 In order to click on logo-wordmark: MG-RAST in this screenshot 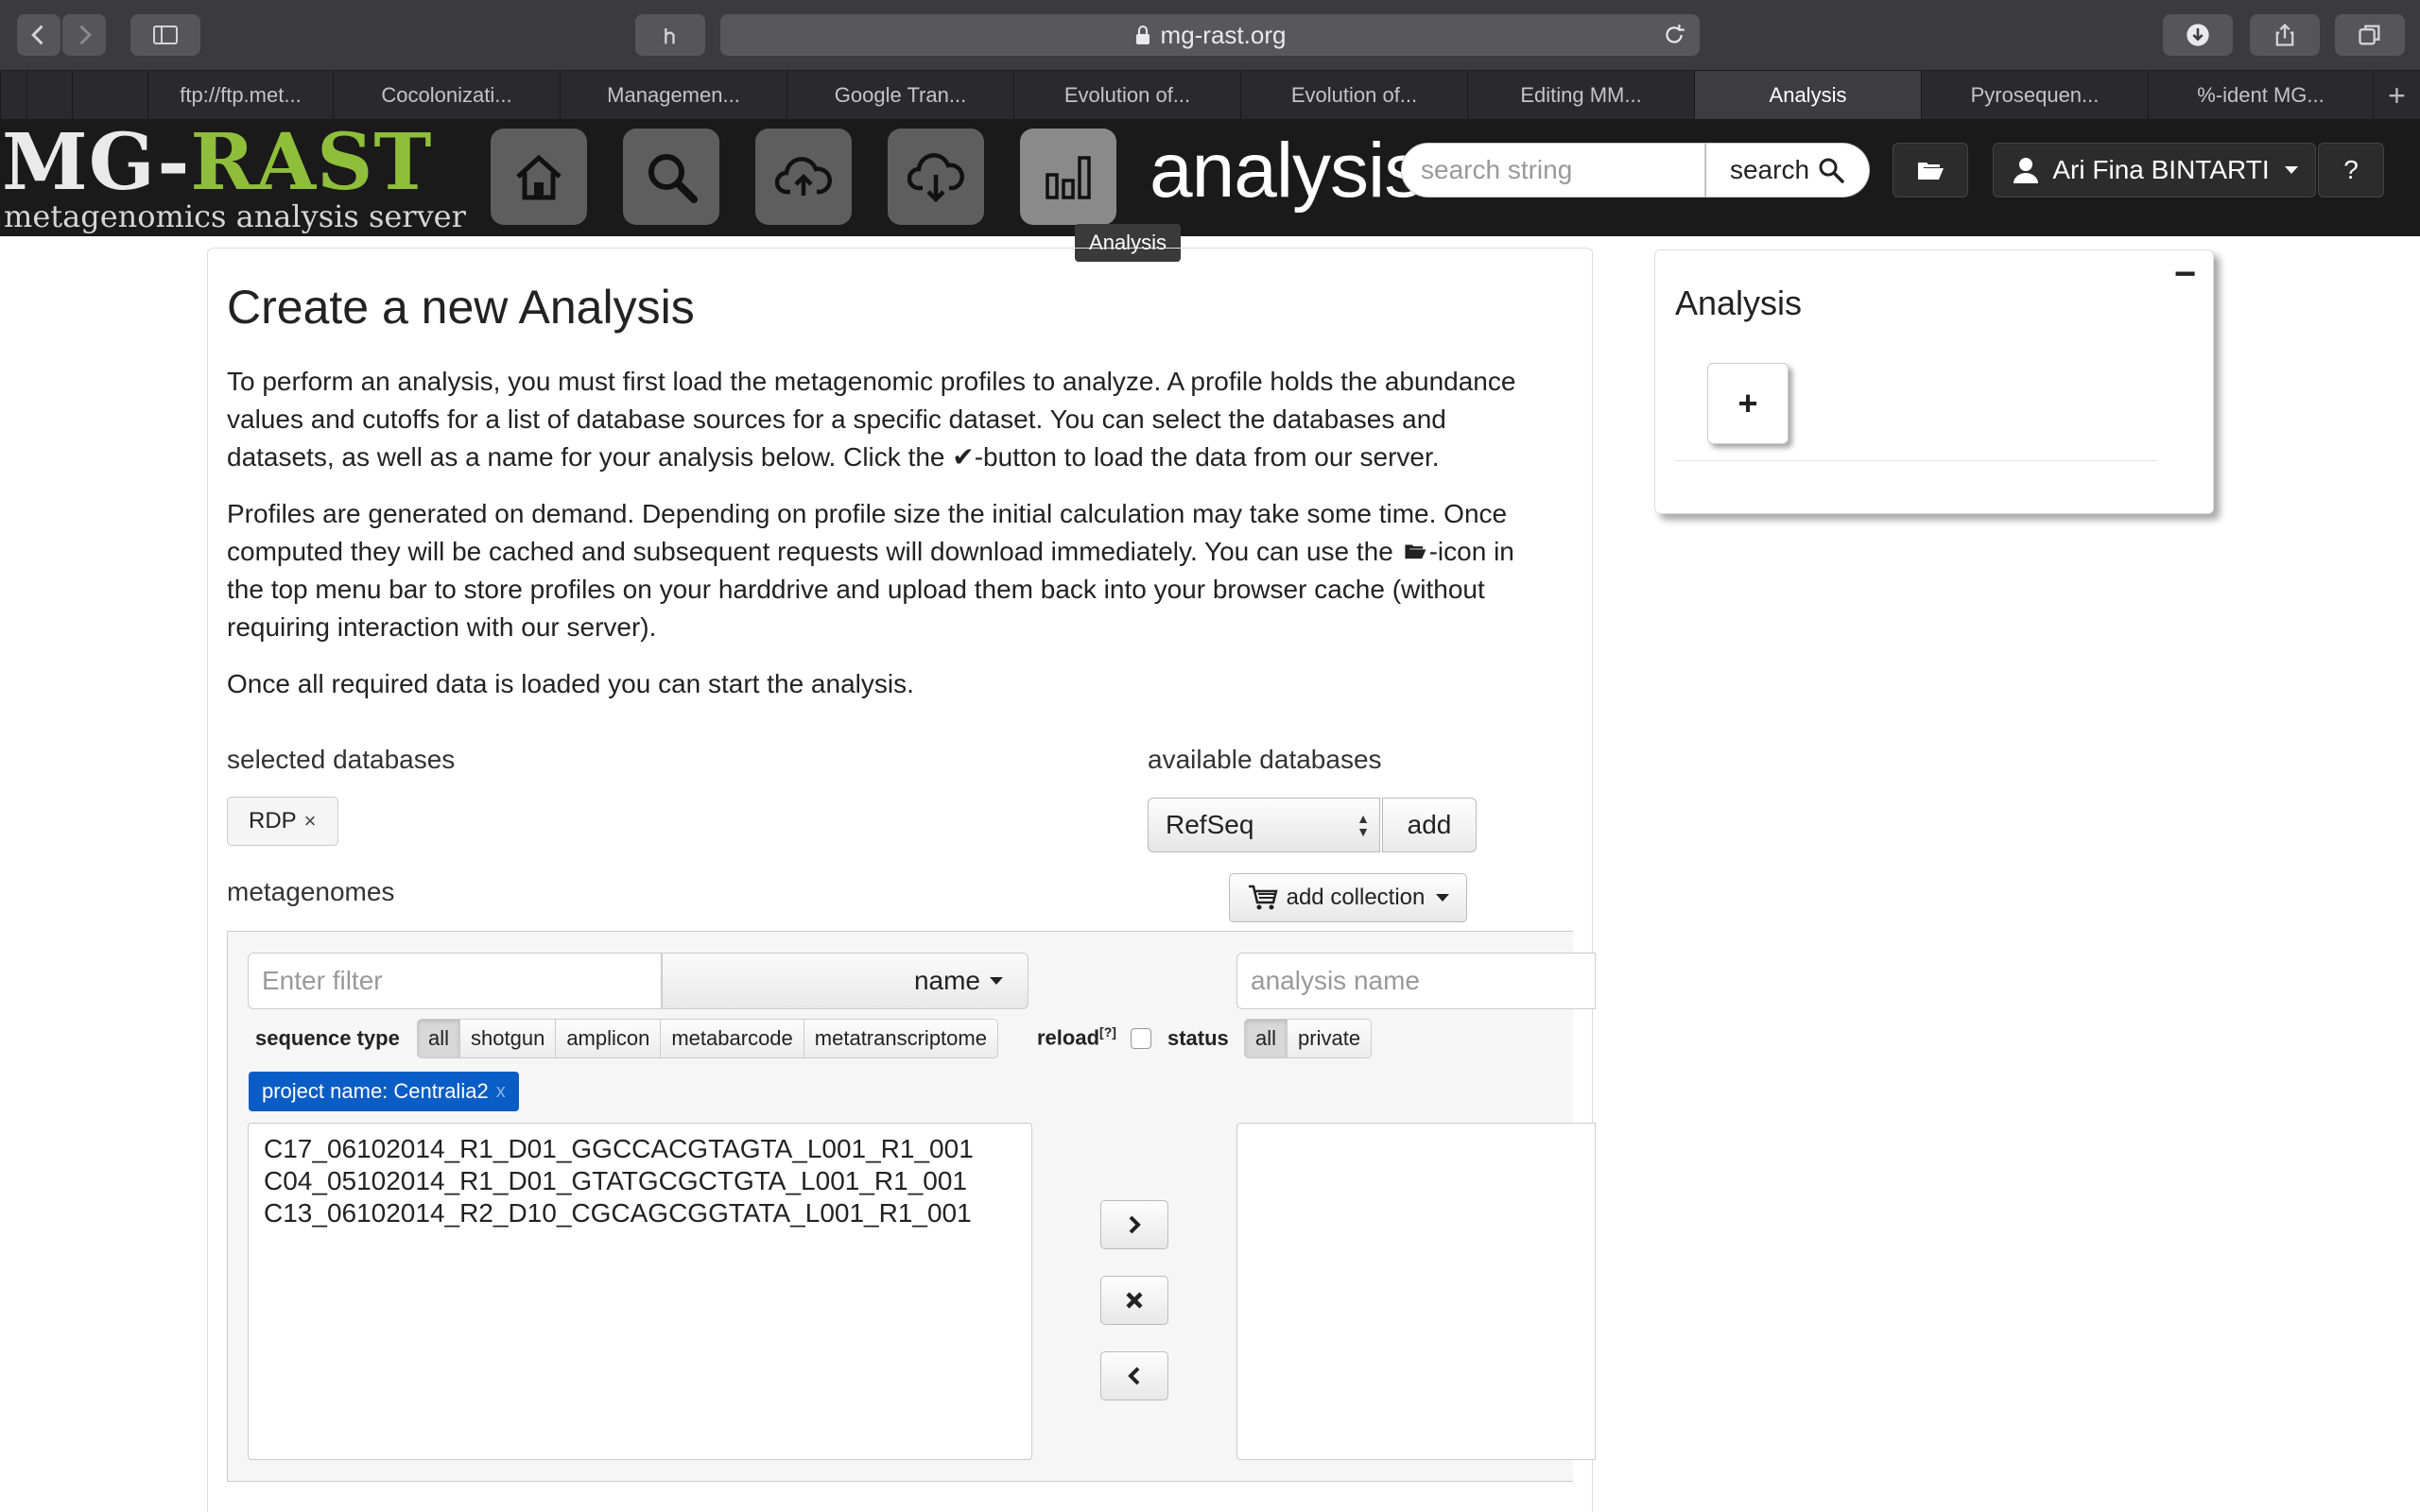, I will do `click(217, 162)`.